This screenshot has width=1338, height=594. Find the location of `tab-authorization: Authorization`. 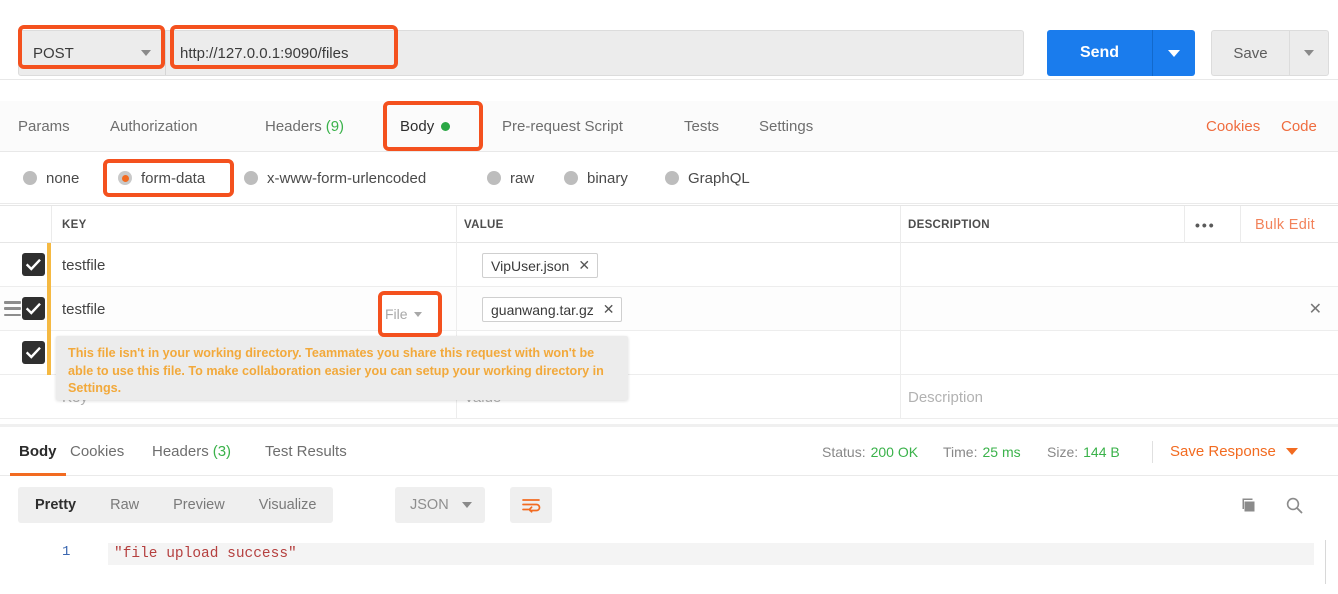

tab-authorization: Authorization is located at coordinates (154, 126).